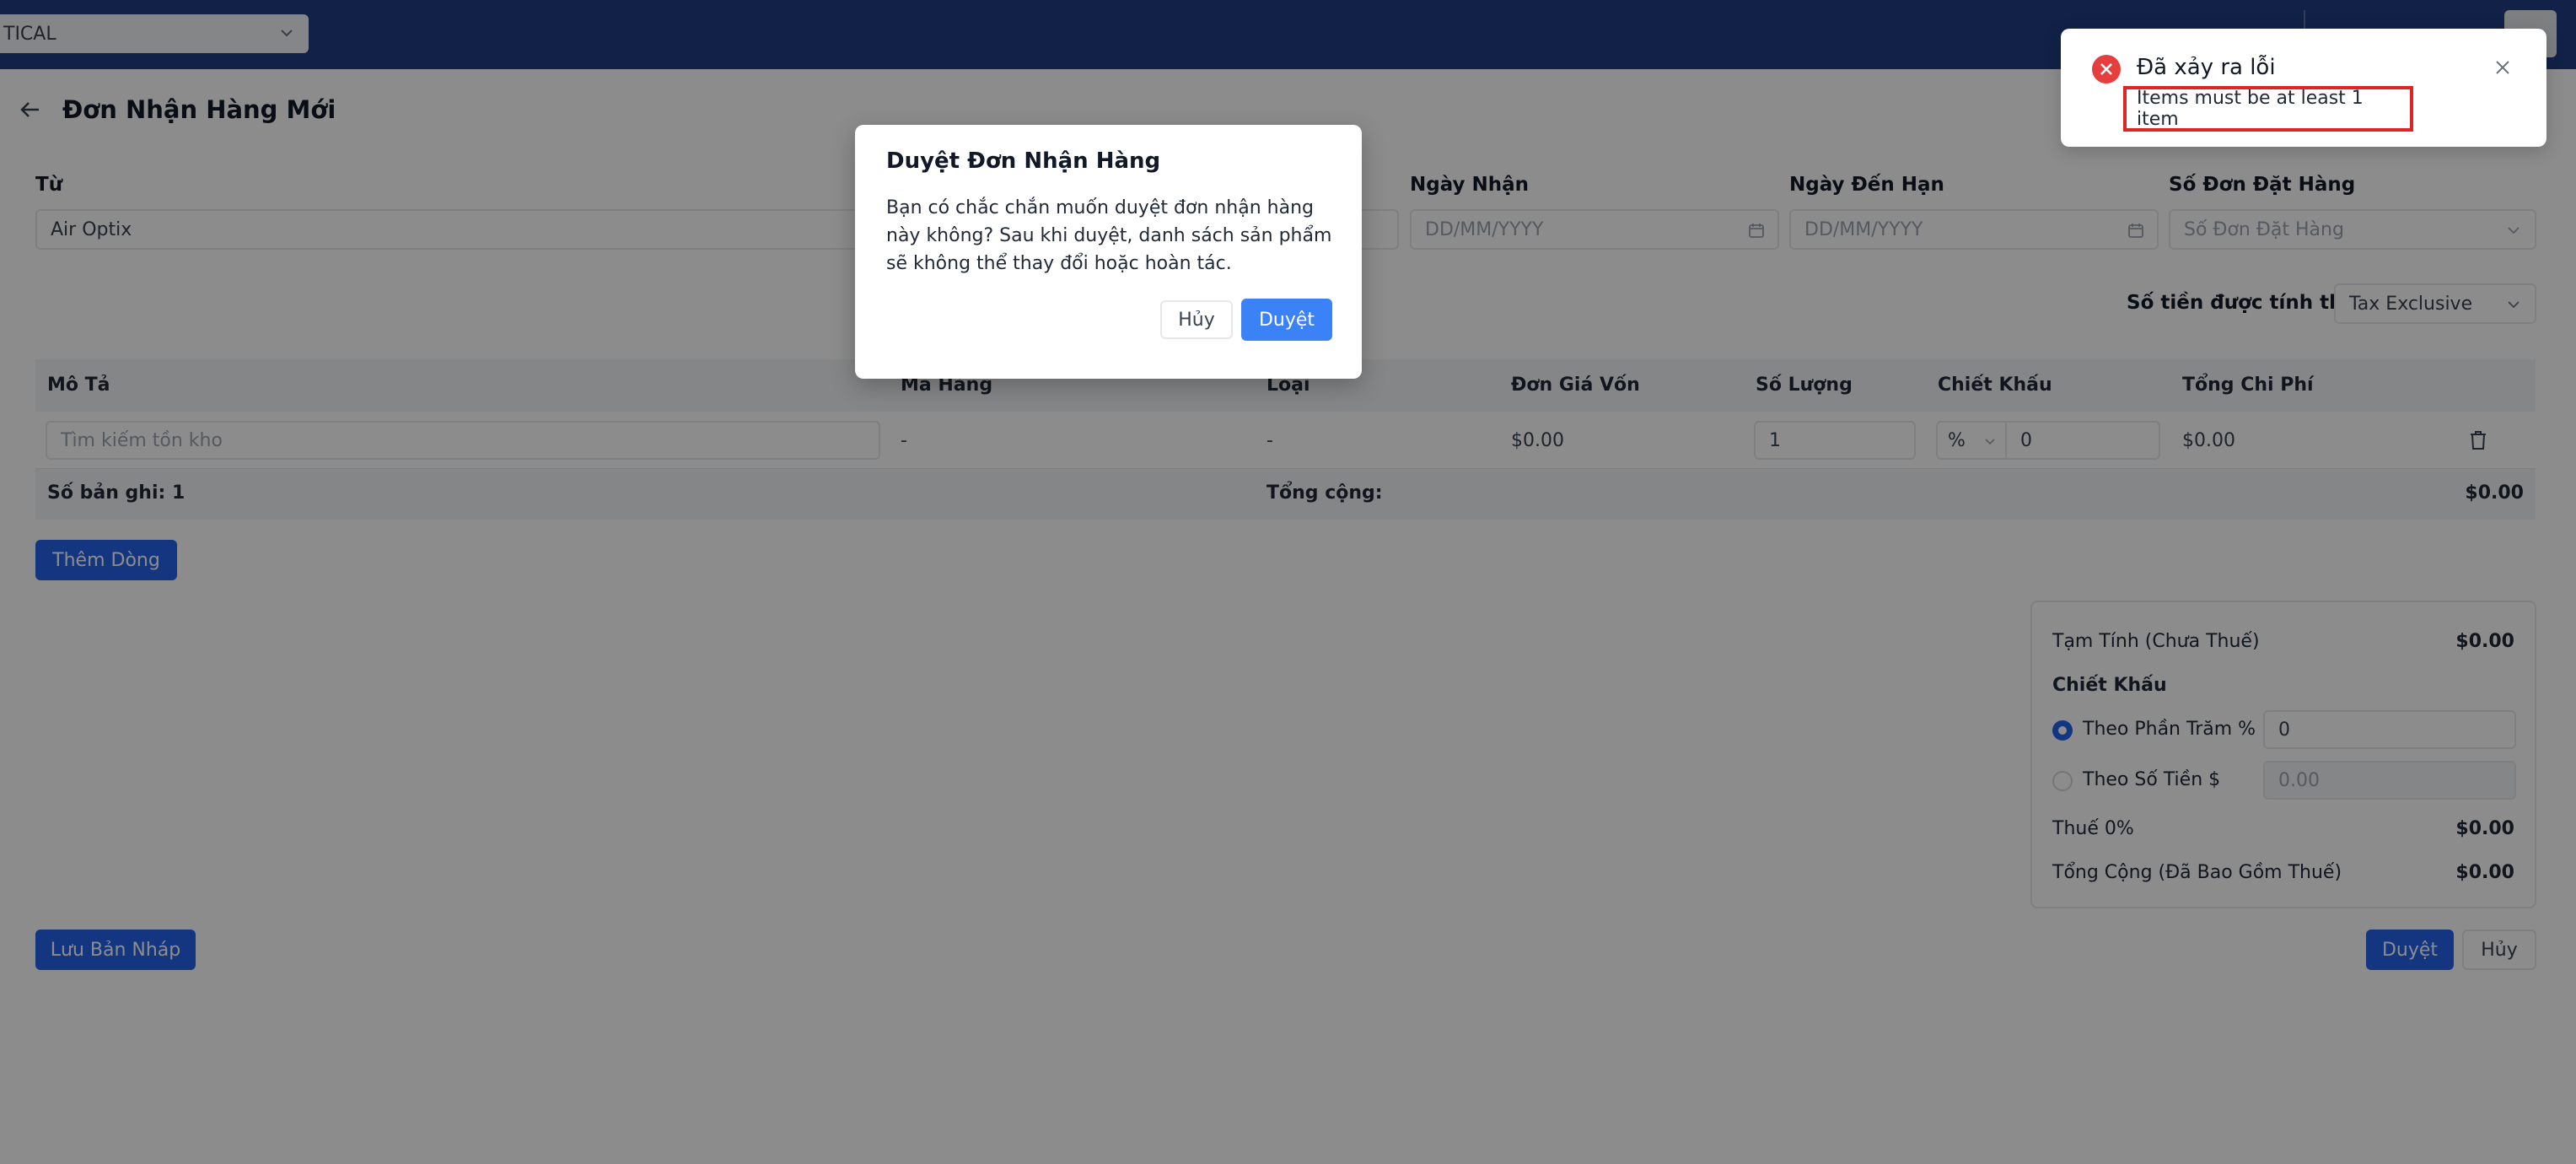  I want to click on toast-title: Đã xảy ra lỗi, so click(2206, 67).